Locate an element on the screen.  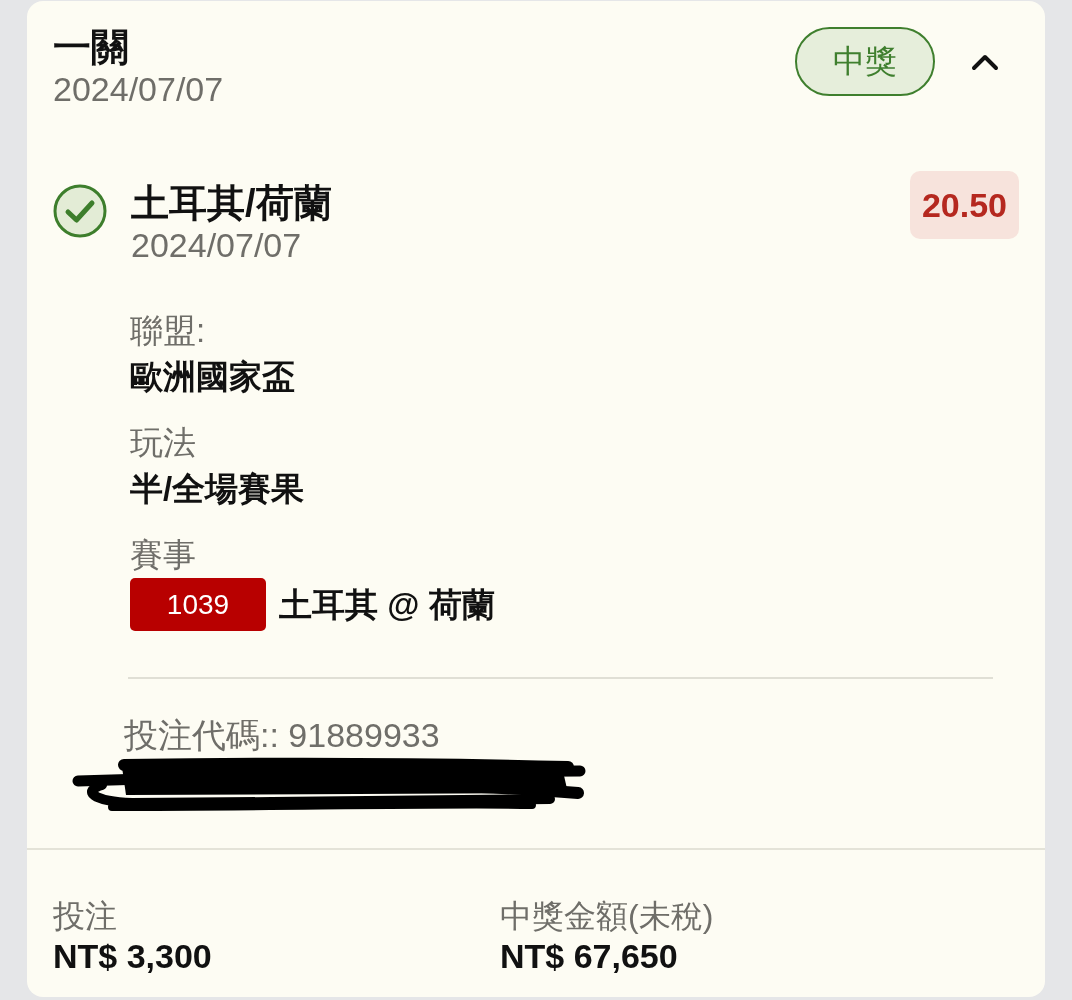
summary-label: 中獎金額(未稅) is located at coordinates (607, 916).